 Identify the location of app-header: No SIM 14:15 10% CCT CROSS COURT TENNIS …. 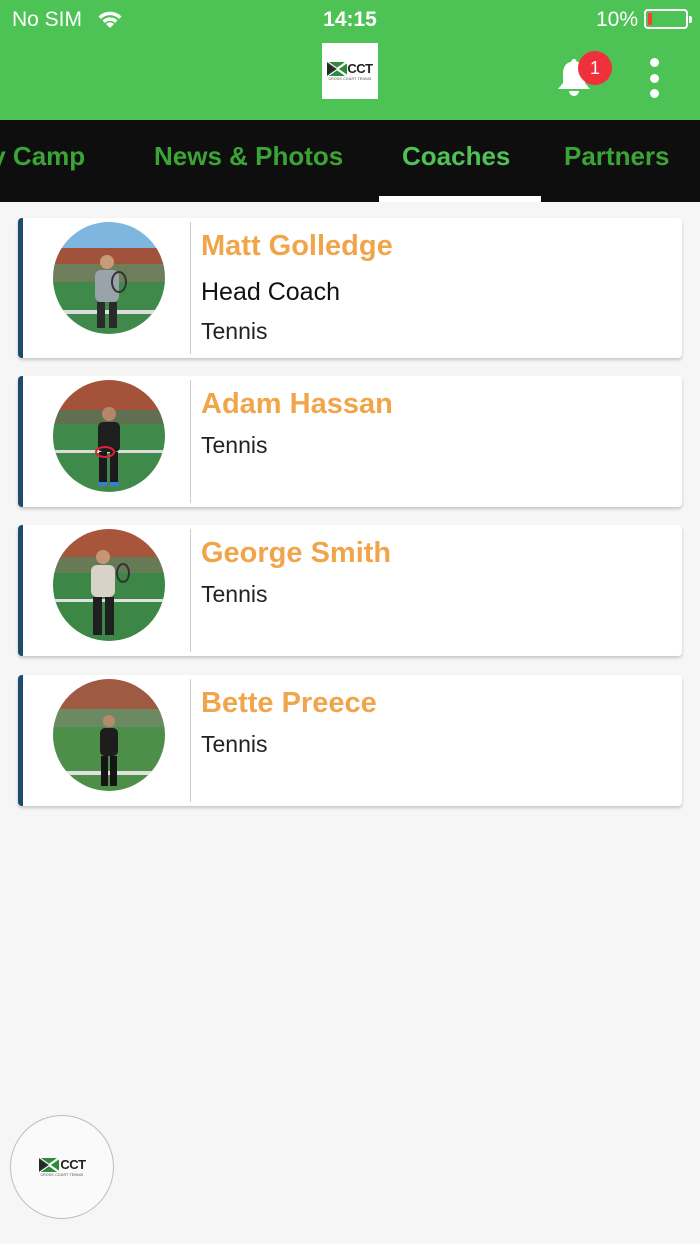
(350, 60).